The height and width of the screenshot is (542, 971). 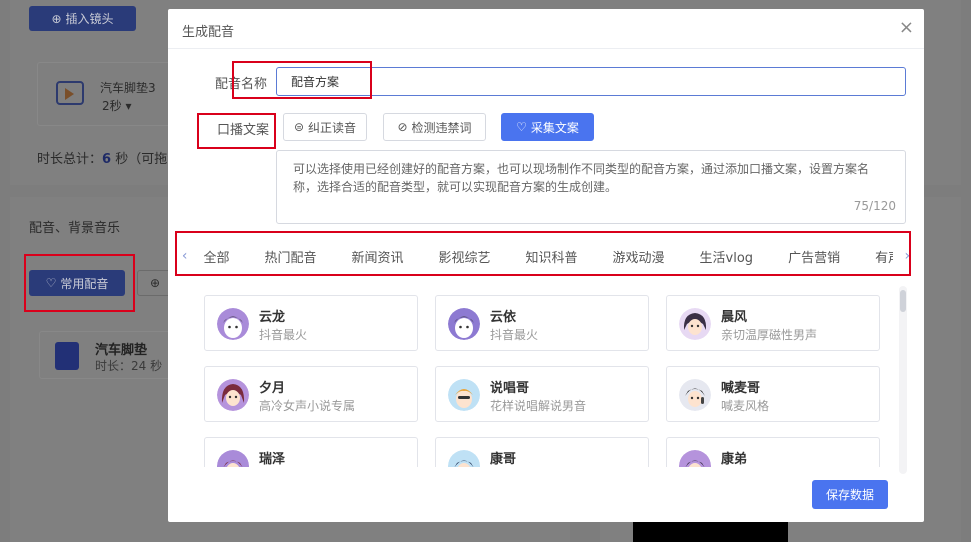 I want to click on scrollbar-thumb, so click(x=903, y=301).